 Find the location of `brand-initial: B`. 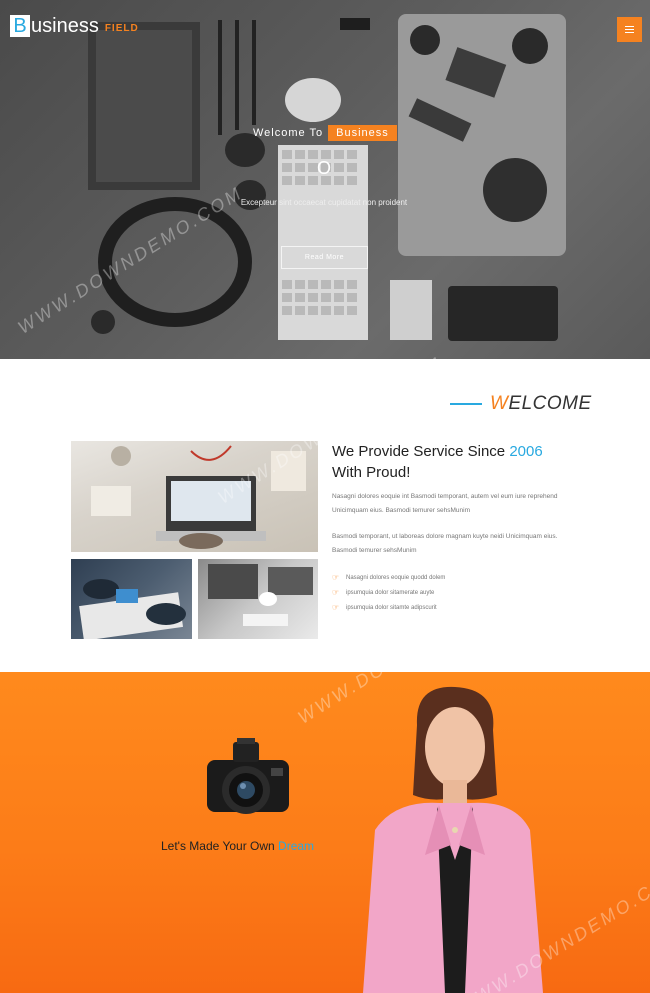

brand-initial: B is located at coordinates (20, 26).